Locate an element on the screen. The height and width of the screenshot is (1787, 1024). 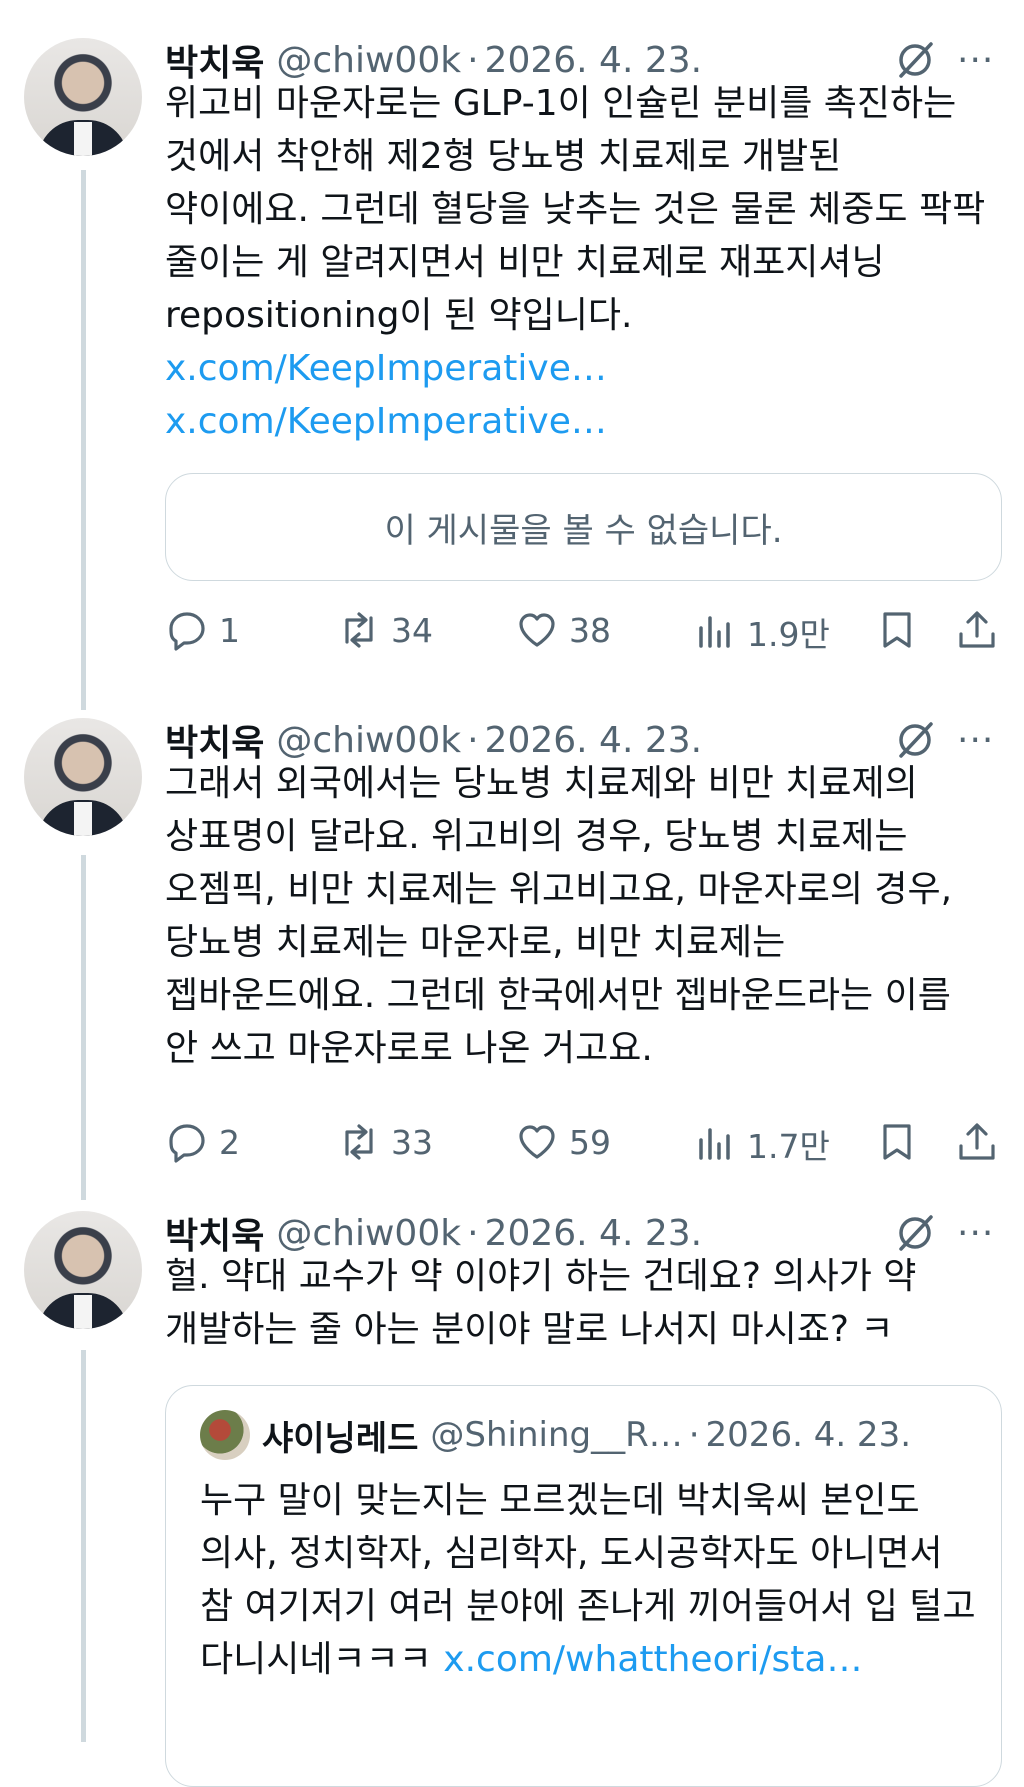
like-count: 38 is located at coordinates (590, 630).